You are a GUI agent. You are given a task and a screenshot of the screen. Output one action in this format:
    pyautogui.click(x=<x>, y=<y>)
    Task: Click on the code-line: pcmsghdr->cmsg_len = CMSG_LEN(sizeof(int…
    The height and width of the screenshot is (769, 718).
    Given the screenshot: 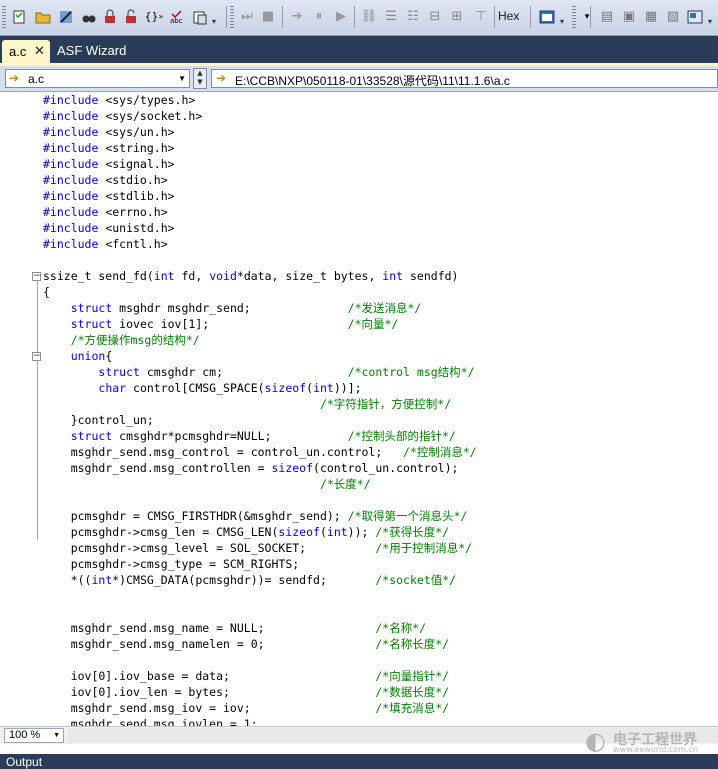 What is the action you would take?
    pyautogui.click(x=260, y=532)
    